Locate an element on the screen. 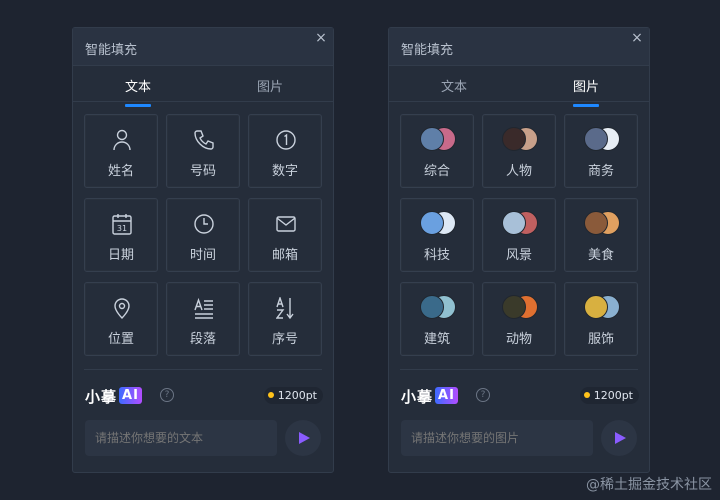 This screenshot has height=500, width=720. tab-label: 文本 is located at coordinates (137, 87).